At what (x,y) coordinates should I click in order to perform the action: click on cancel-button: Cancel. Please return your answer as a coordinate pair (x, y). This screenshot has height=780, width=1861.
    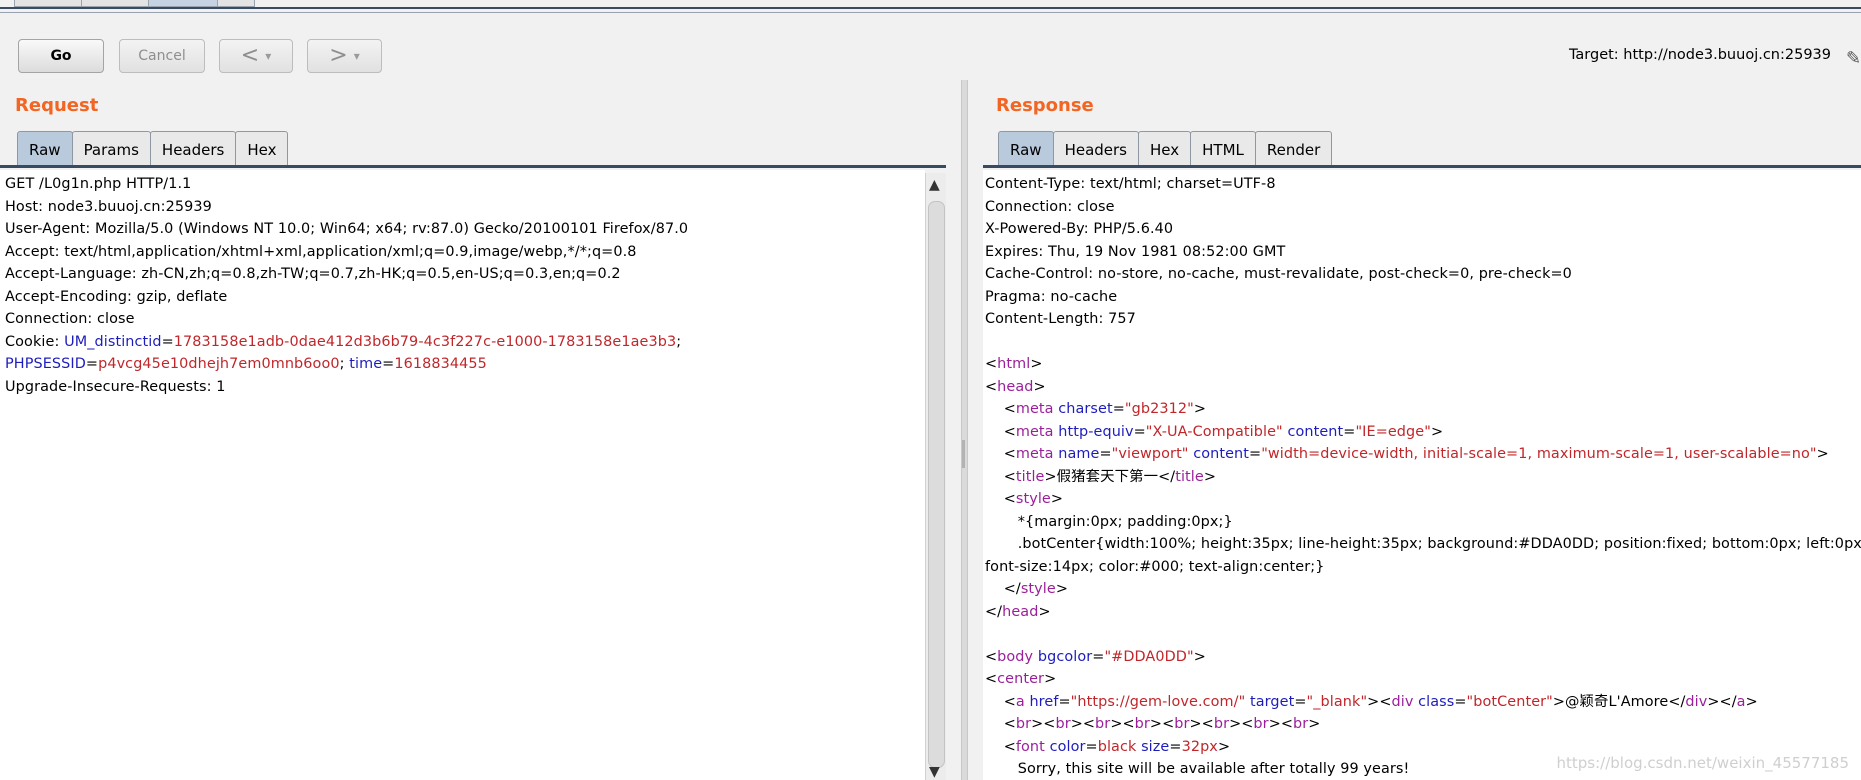
    Looking at the image, I should click on (162, 56).